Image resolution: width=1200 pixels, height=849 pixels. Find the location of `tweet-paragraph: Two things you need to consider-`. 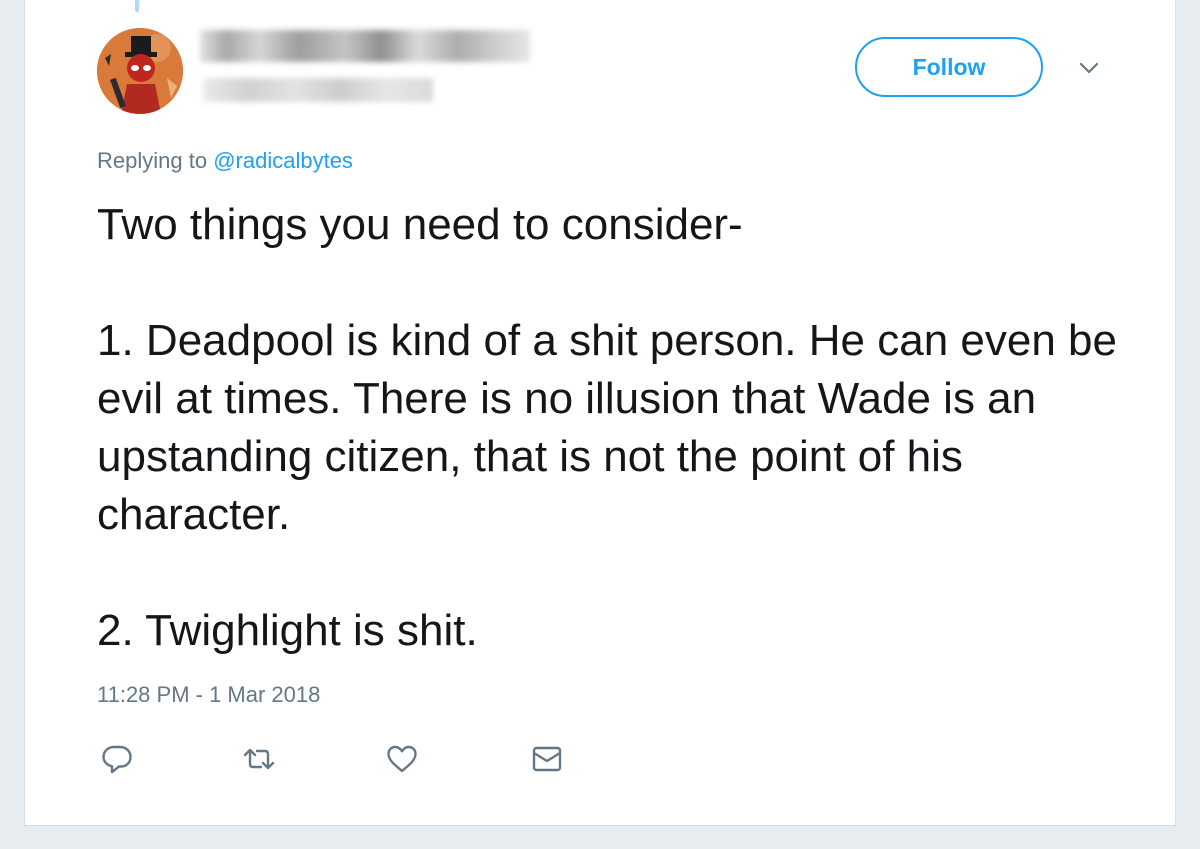

tweet-paragraph: Two things you need to consider- is located at coordinates (420, 224).